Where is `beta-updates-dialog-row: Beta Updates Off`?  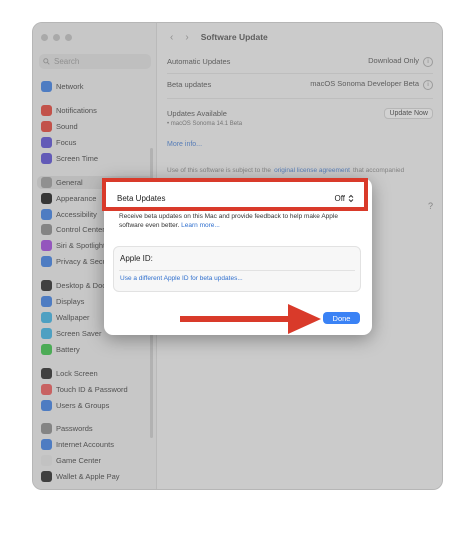
beta-updates-dialog-row: Beta Updates Off is located at coordinates (235, 198).